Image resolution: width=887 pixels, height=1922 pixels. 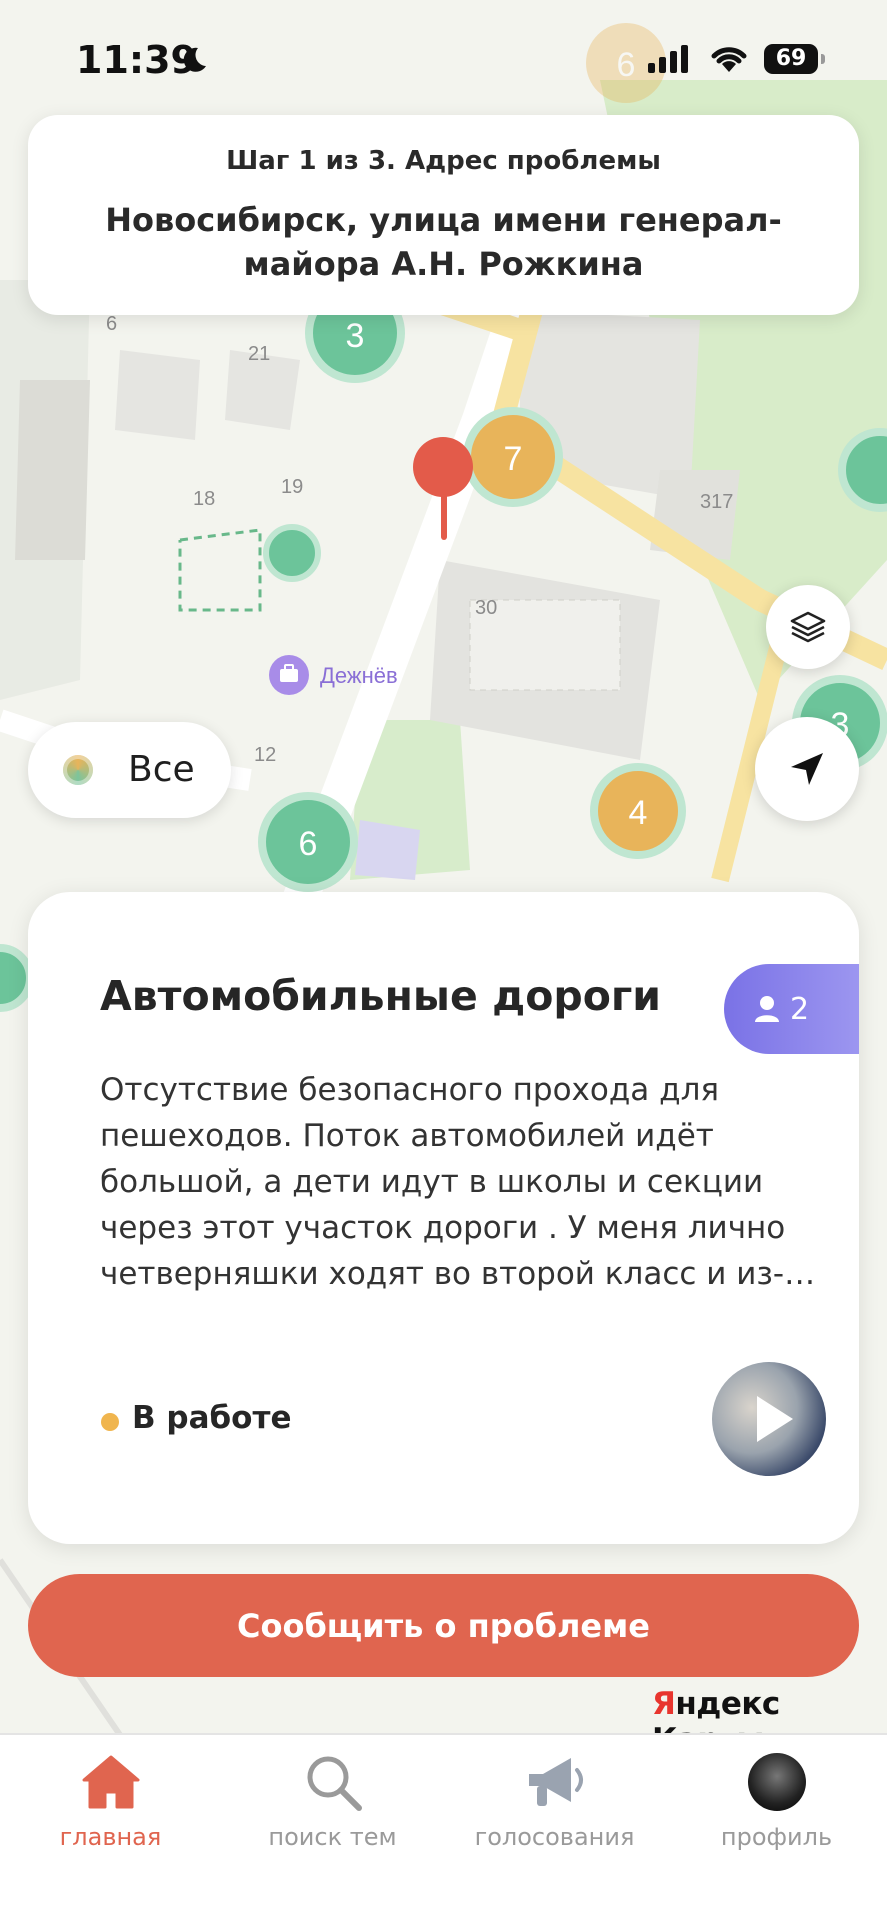 I want to click on tab-home: главная, so click(x=110, y=1800).